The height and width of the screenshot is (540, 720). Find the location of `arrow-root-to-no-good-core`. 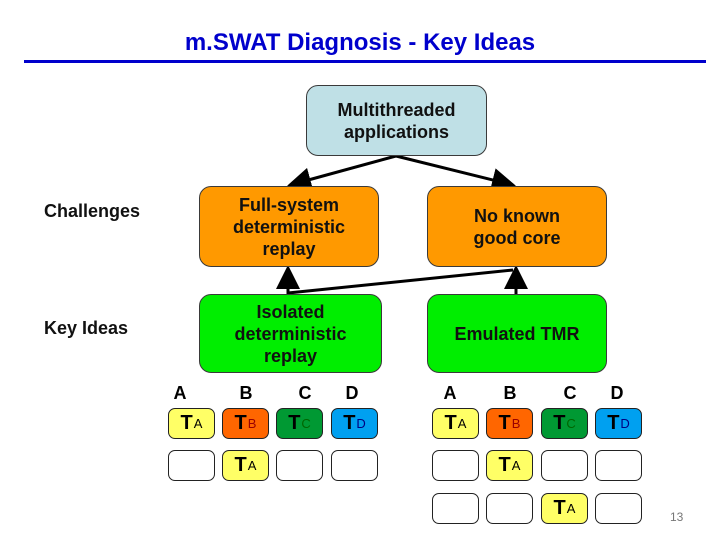

arrow-root-to-no-good-core is located at coordinates (455, 173).